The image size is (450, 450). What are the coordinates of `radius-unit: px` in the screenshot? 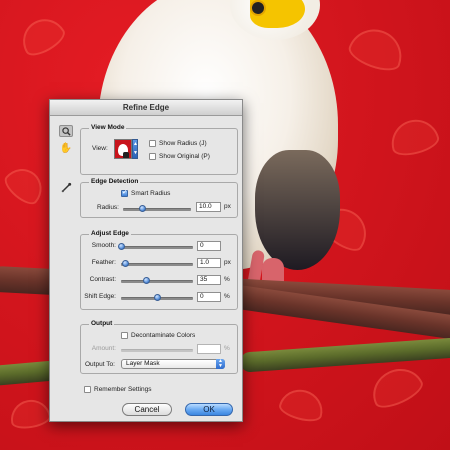 It's located at (227, 206).